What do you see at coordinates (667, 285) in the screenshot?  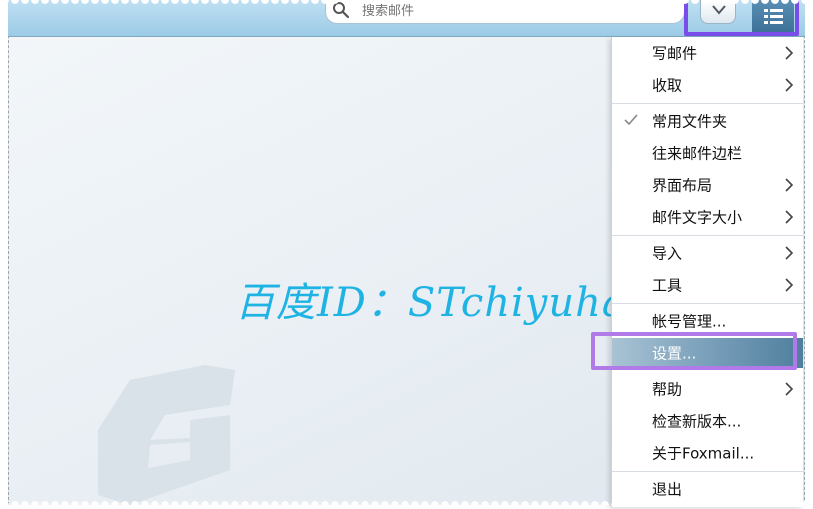 I see `menu-item-label: 工具` at bounding box center [667, 285].